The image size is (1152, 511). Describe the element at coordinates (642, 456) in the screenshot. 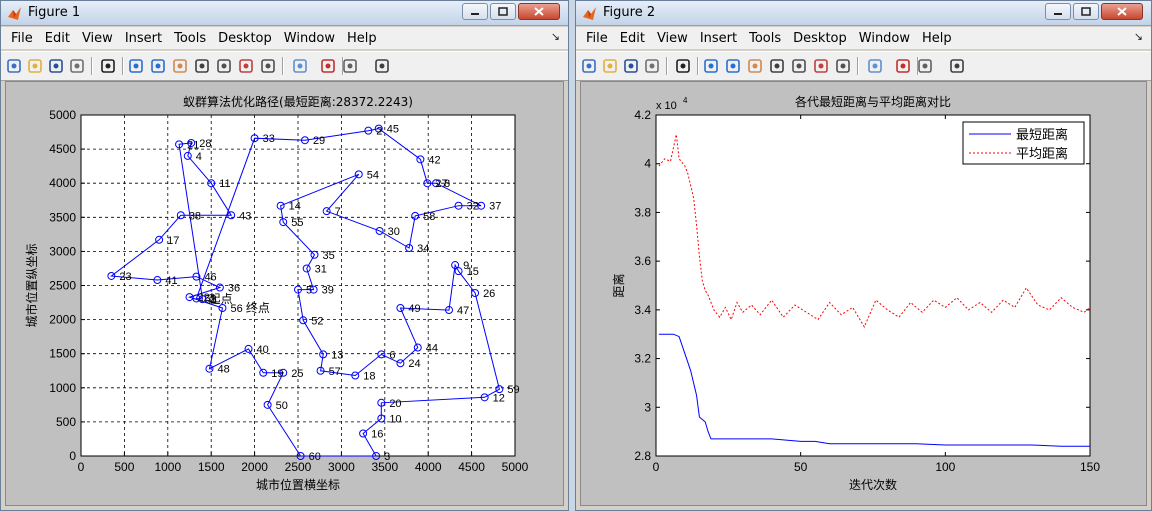

I see `y-tick-label: 2.8` at that location.